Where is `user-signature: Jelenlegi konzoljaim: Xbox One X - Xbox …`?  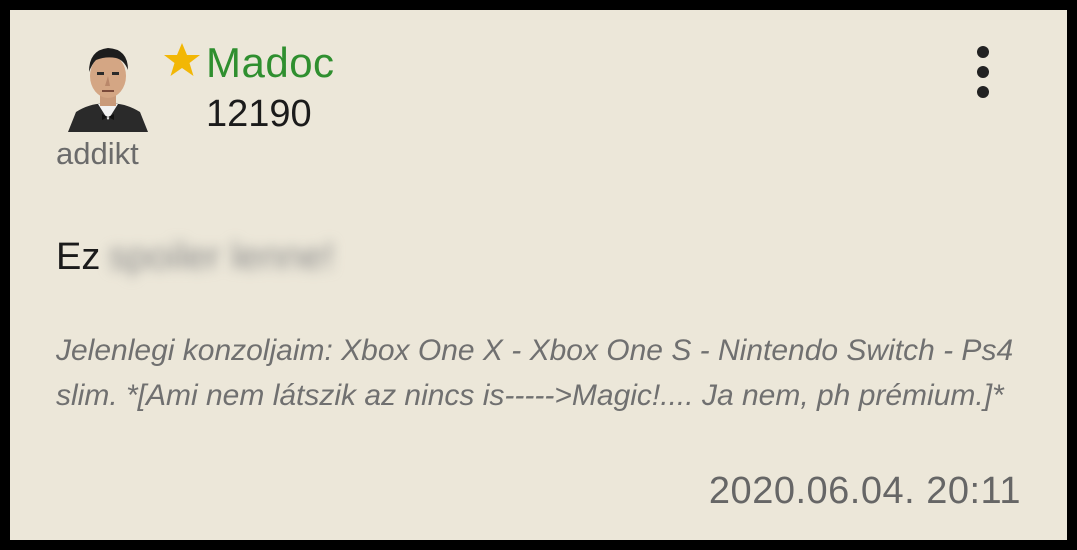
user-signature: Jelenlegi konzoljaim: Xbox One X - Xbox … is located at coordinates (535, 373).